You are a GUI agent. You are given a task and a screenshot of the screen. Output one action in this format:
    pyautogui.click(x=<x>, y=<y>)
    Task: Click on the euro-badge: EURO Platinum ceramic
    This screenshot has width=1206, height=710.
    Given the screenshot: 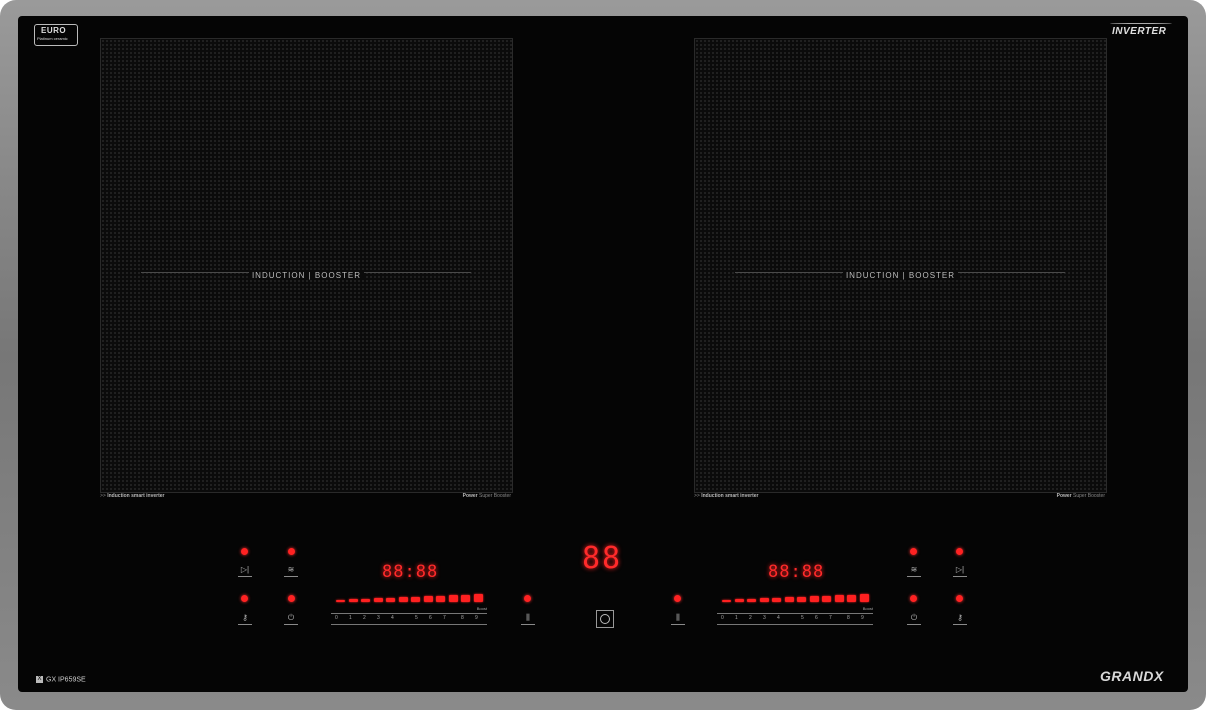 What is the action you would take?
    pyautogui.click(x=56, y=35)
    